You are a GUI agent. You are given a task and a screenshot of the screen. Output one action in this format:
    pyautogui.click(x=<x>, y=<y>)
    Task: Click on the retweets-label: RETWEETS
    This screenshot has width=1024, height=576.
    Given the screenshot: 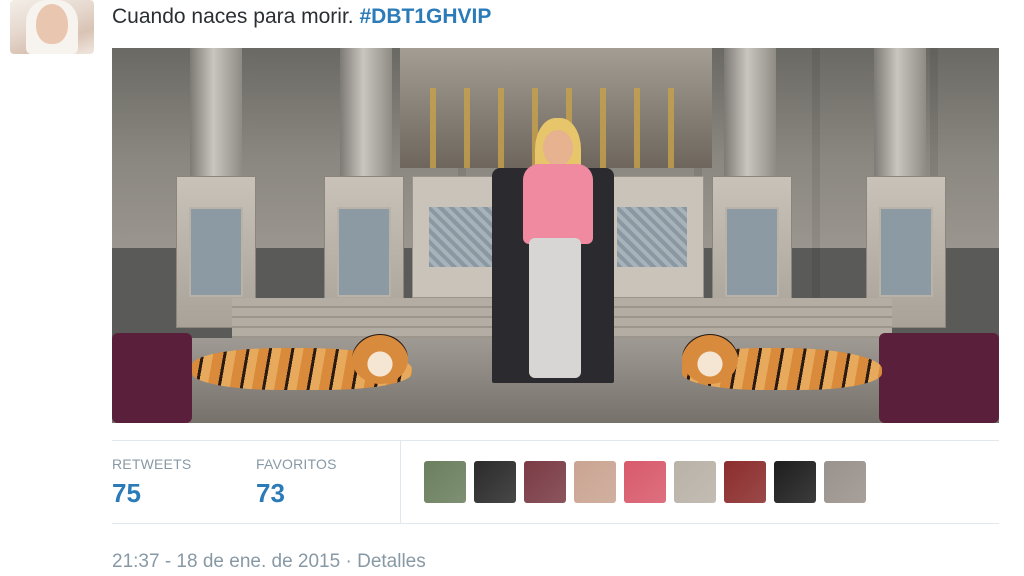 What is the action you would take?
    pyautogui.click(x=152, y=464)
    